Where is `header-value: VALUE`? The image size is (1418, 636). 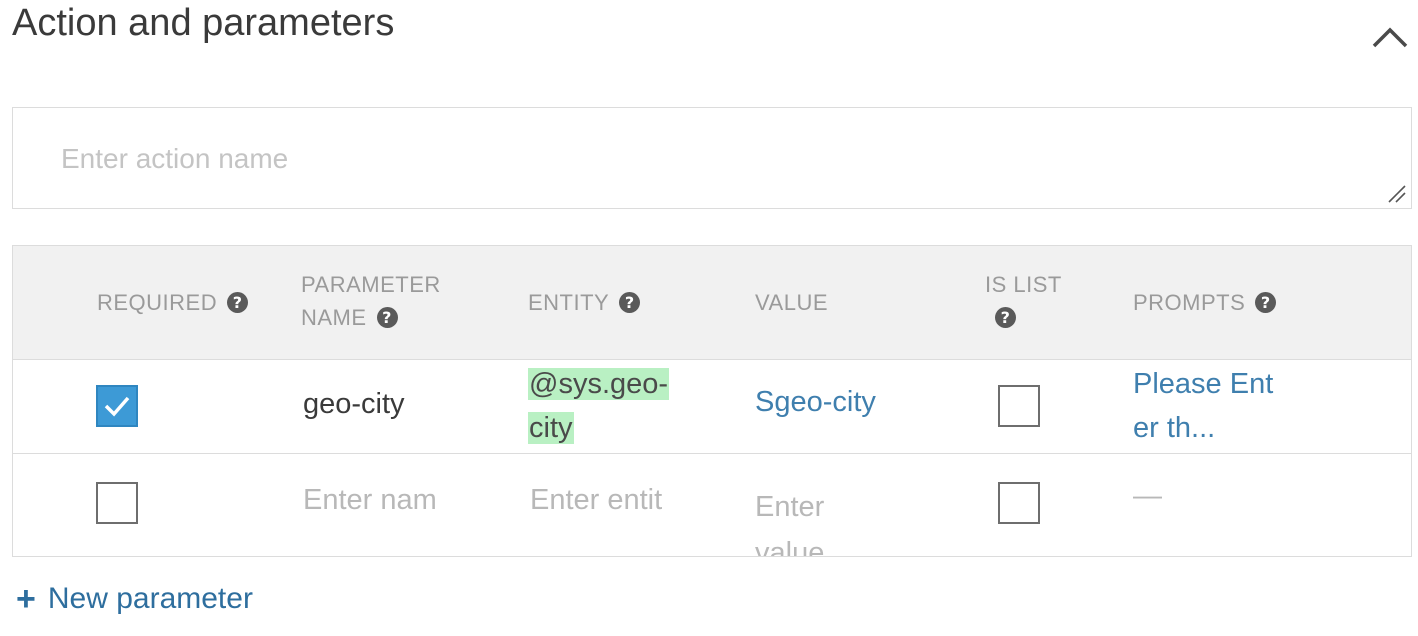
header-value: VALUE is located at coordinates (792, 302).